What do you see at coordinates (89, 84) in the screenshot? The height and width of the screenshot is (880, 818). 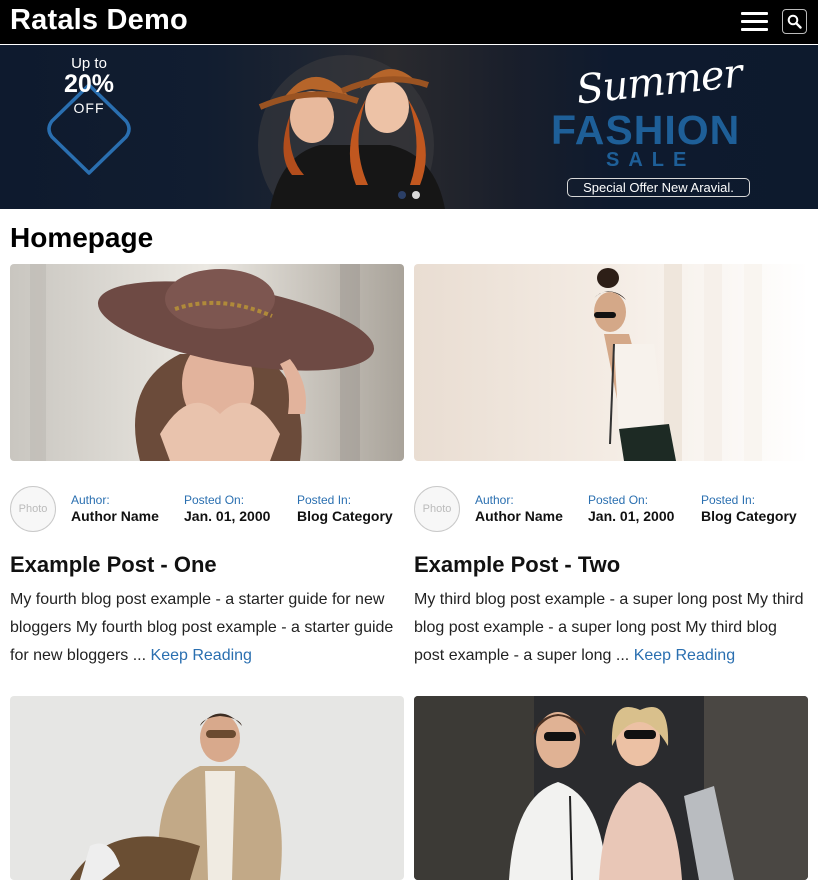 I see `badge-percent: 20%` at bounding box center [89, 84].